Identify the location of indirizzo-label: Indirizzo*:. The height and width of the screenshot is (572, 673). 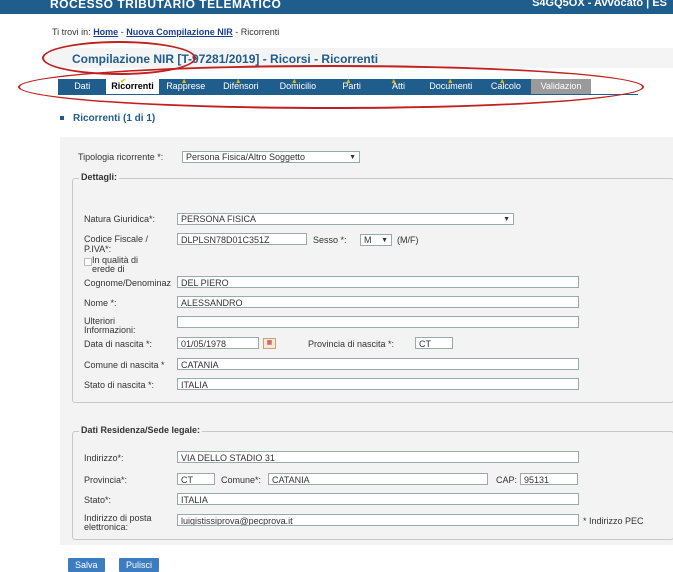
(104, 458).